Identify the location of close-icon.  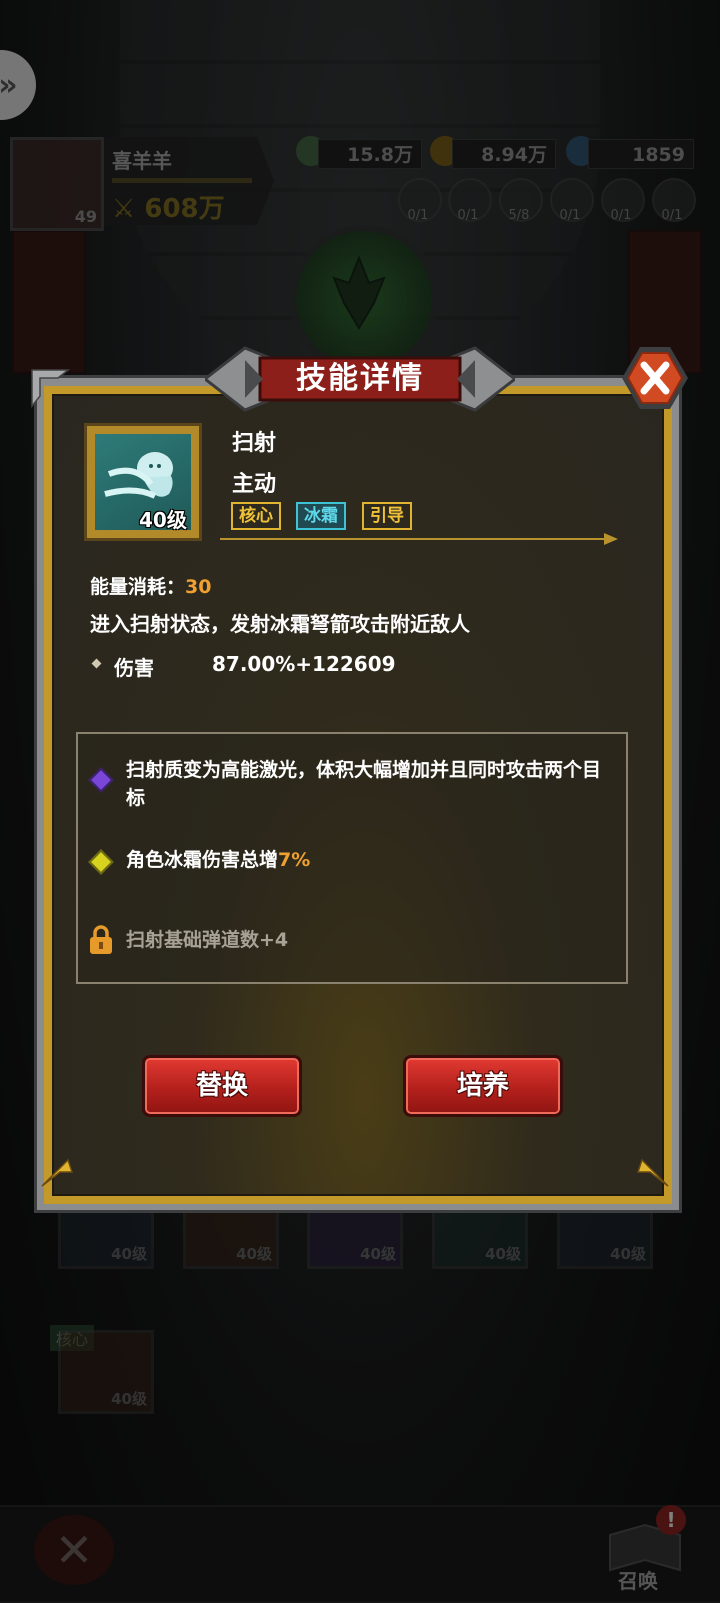
(655, 378).